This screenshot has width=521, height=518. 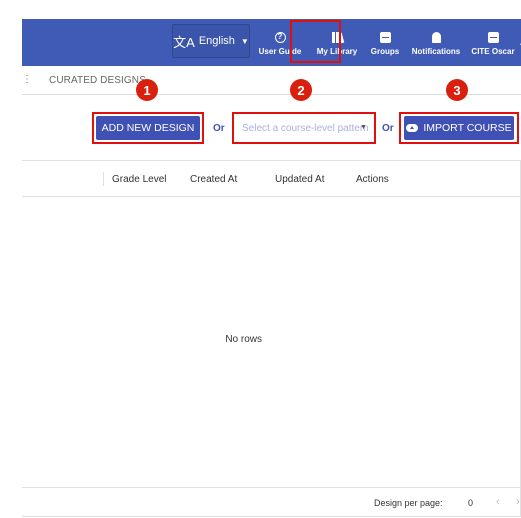 I want to click on chevron-down-icon: ▼, so click(x=244, y=41).